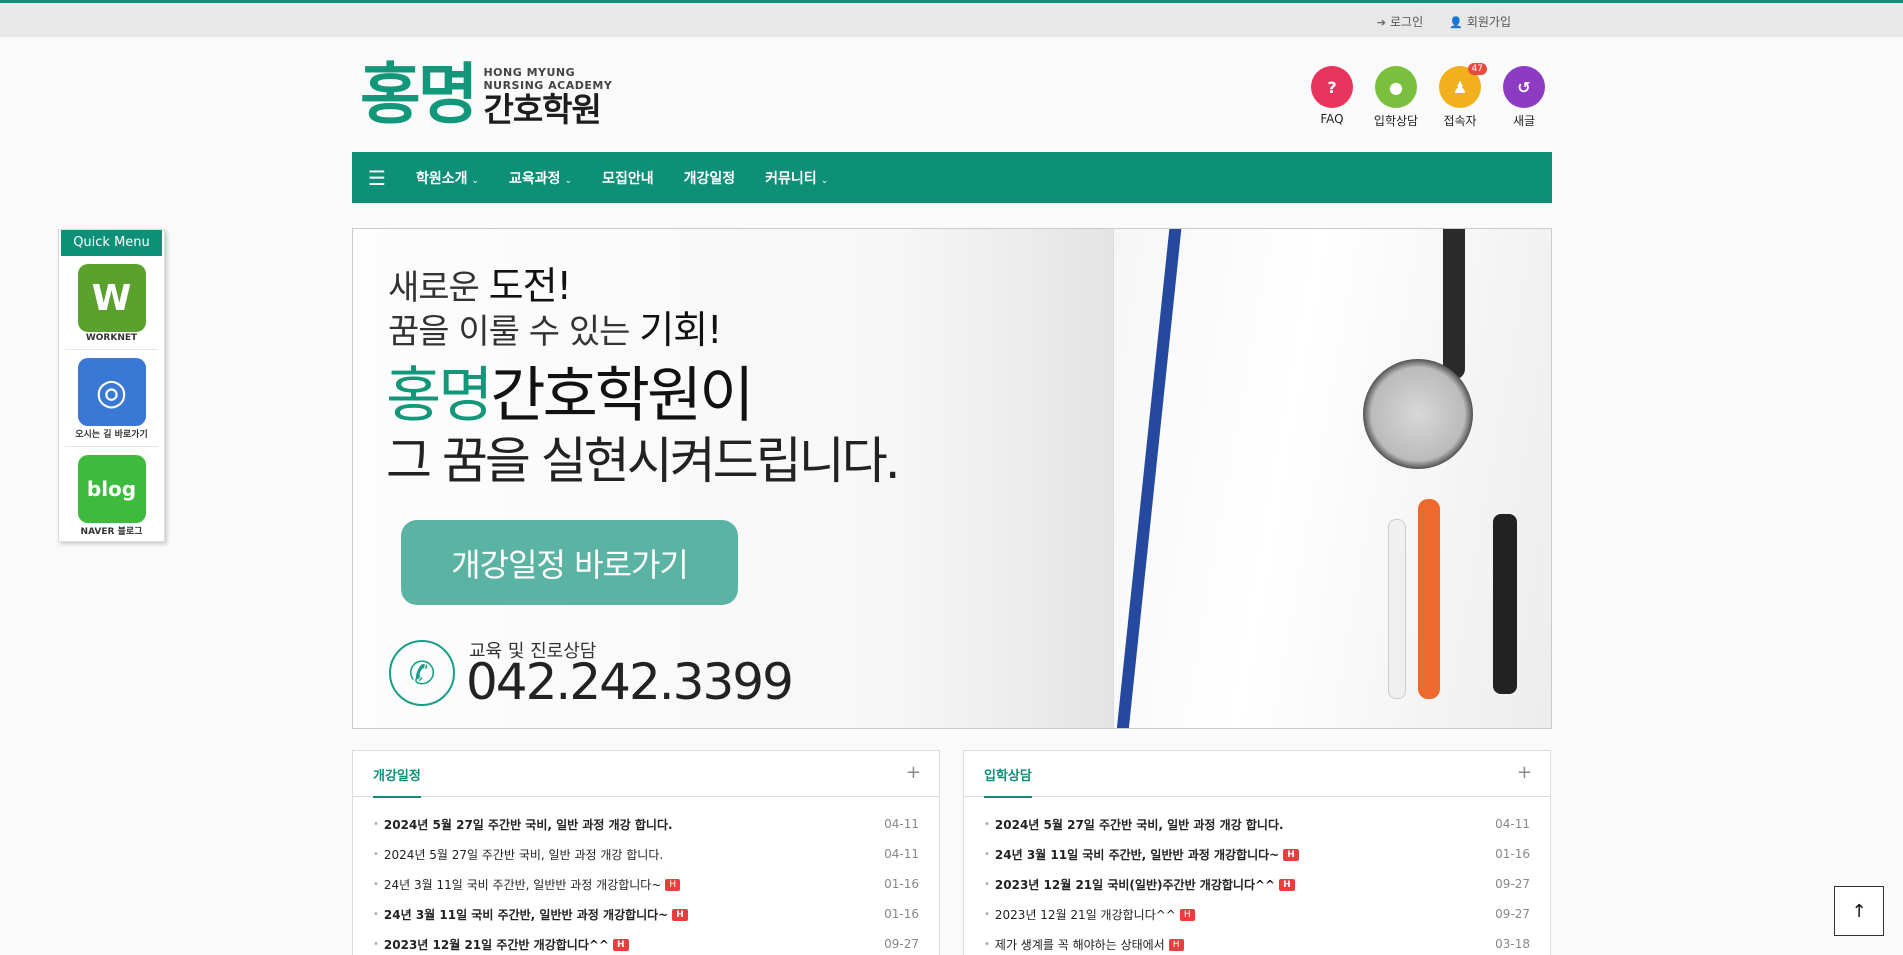 The width and height of the screenshot is (1903, 955). Describe the element at coordinates (1512, 944) in the screenshot. I see `post-date: 03-18` at that location.